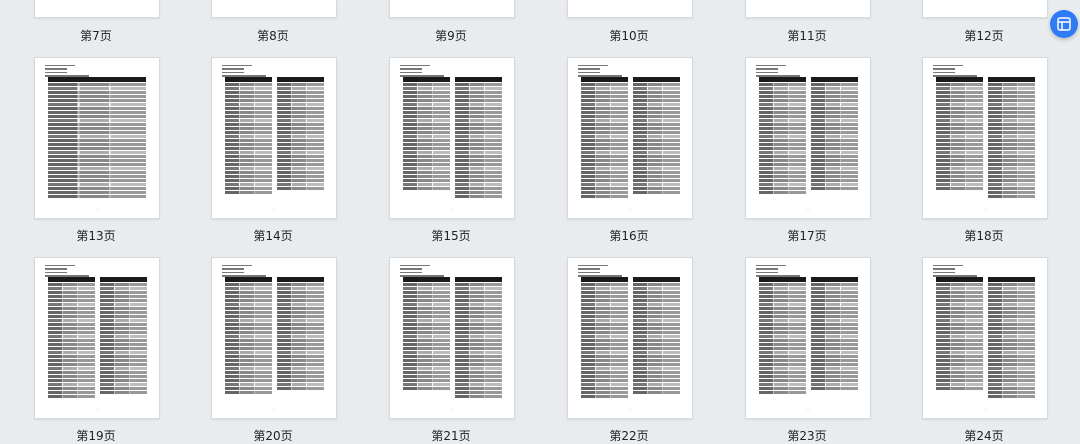 Image resolution: width=1080 pixels, height=444 pixels. Describe the element at coordinates (807, 236) in the screenshot. I see `page-label: 第17页` at that location.